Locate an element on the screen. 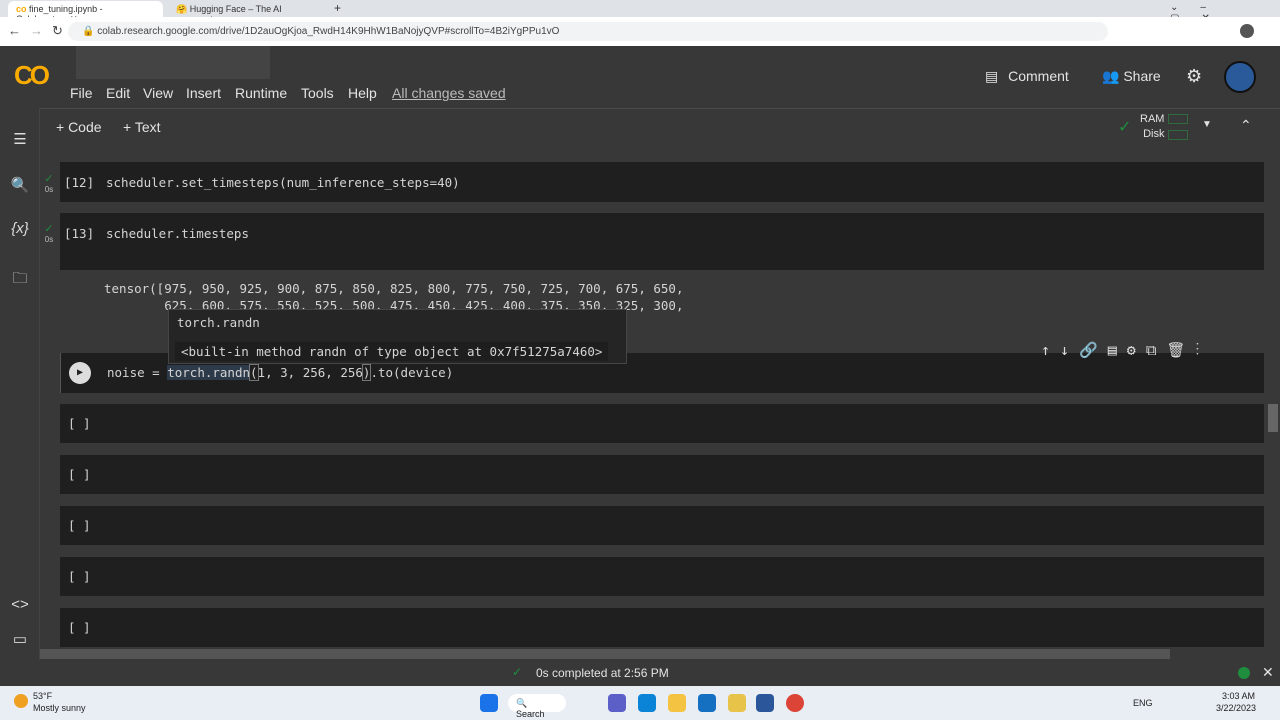 The image size is (1280, 720). trash-icon: 🗑 is located at coordinates (1181, 350).